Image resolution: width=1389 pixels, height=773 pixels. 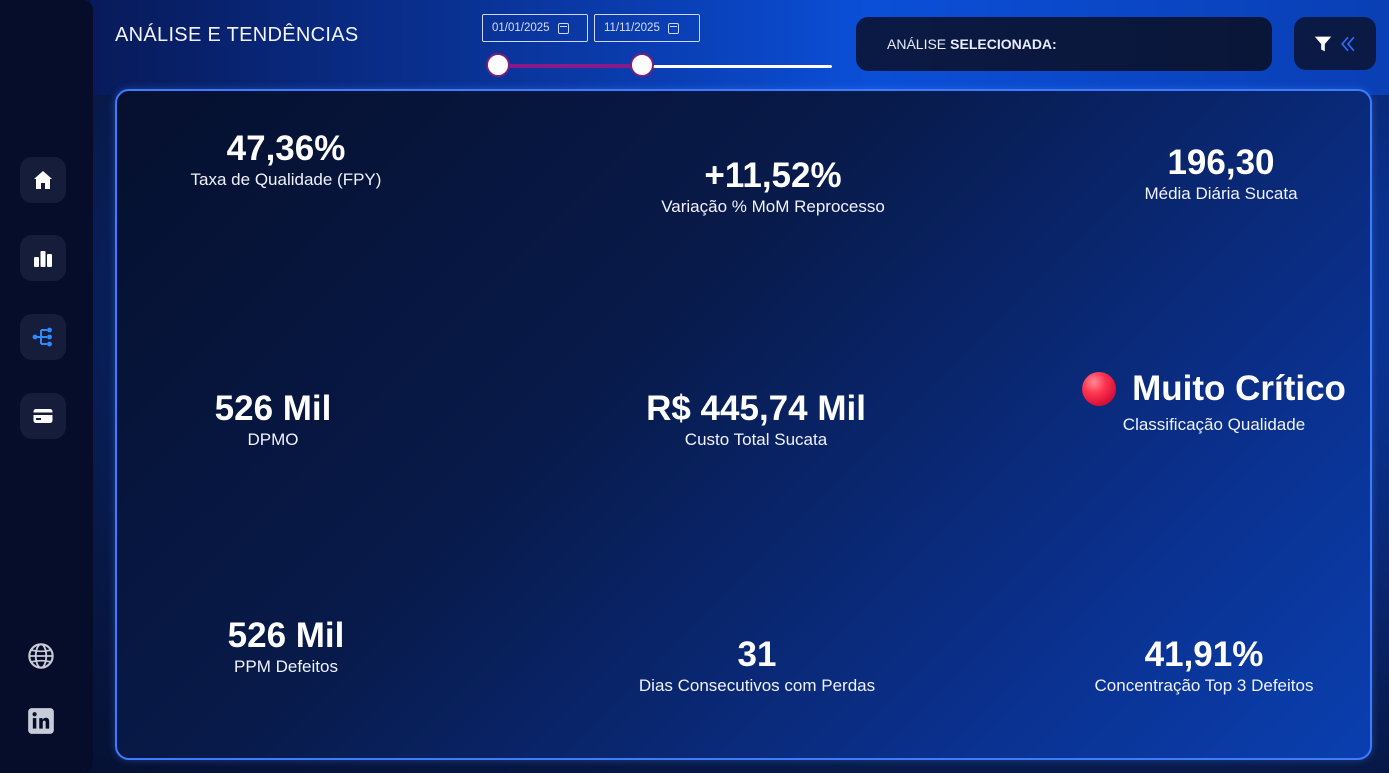 I want to click on nav-charts-button, so click(x=43, y=258).